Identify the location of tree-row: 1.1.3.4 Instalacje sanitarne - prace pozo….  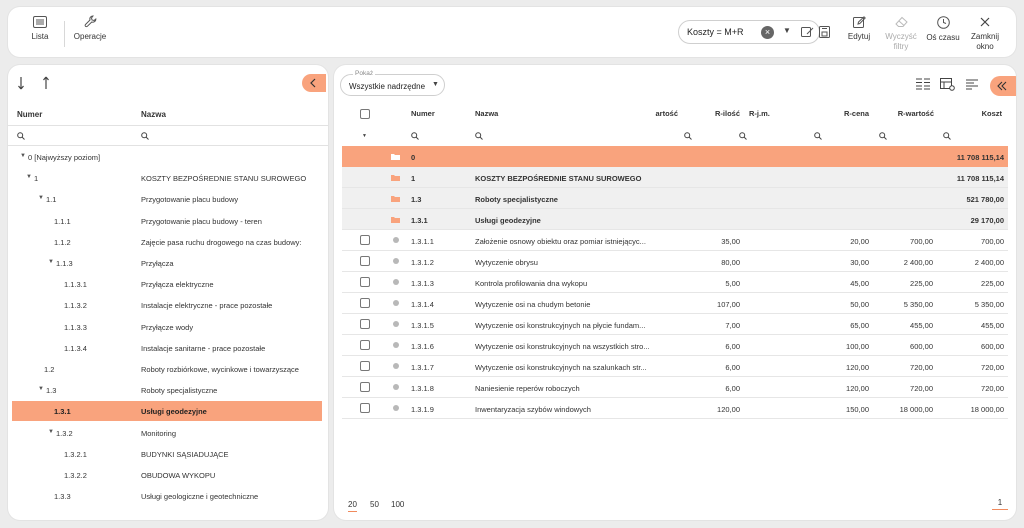
(167, 348).